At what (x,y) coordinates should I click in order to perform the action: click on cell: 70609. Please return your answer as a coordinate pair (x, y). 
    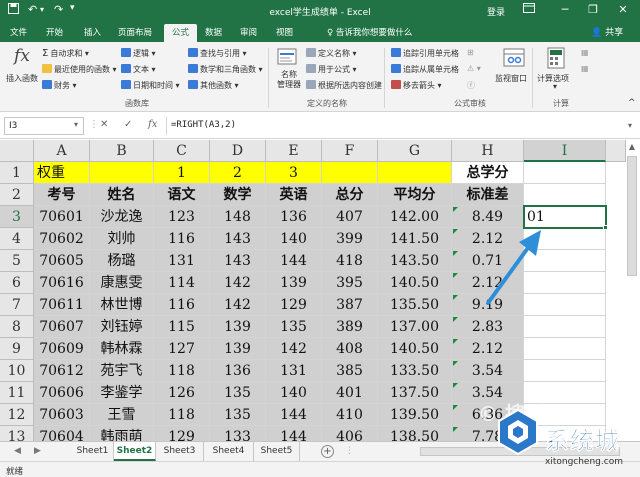
    Looking at the image, I should click on (62, 349).